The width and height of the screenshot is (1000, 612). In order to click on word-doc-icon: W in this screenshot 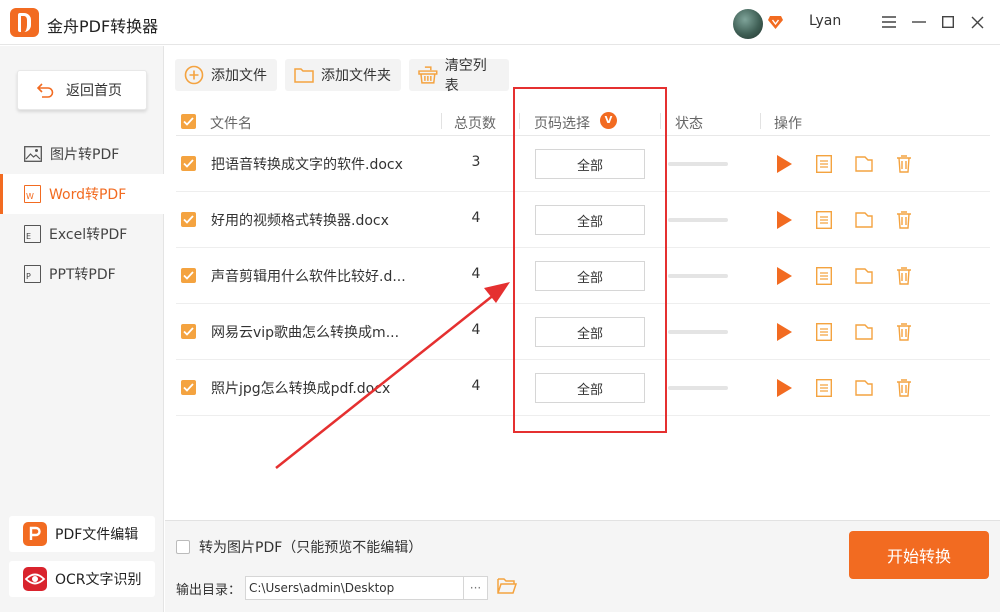, I will do `click(32, 194)`.